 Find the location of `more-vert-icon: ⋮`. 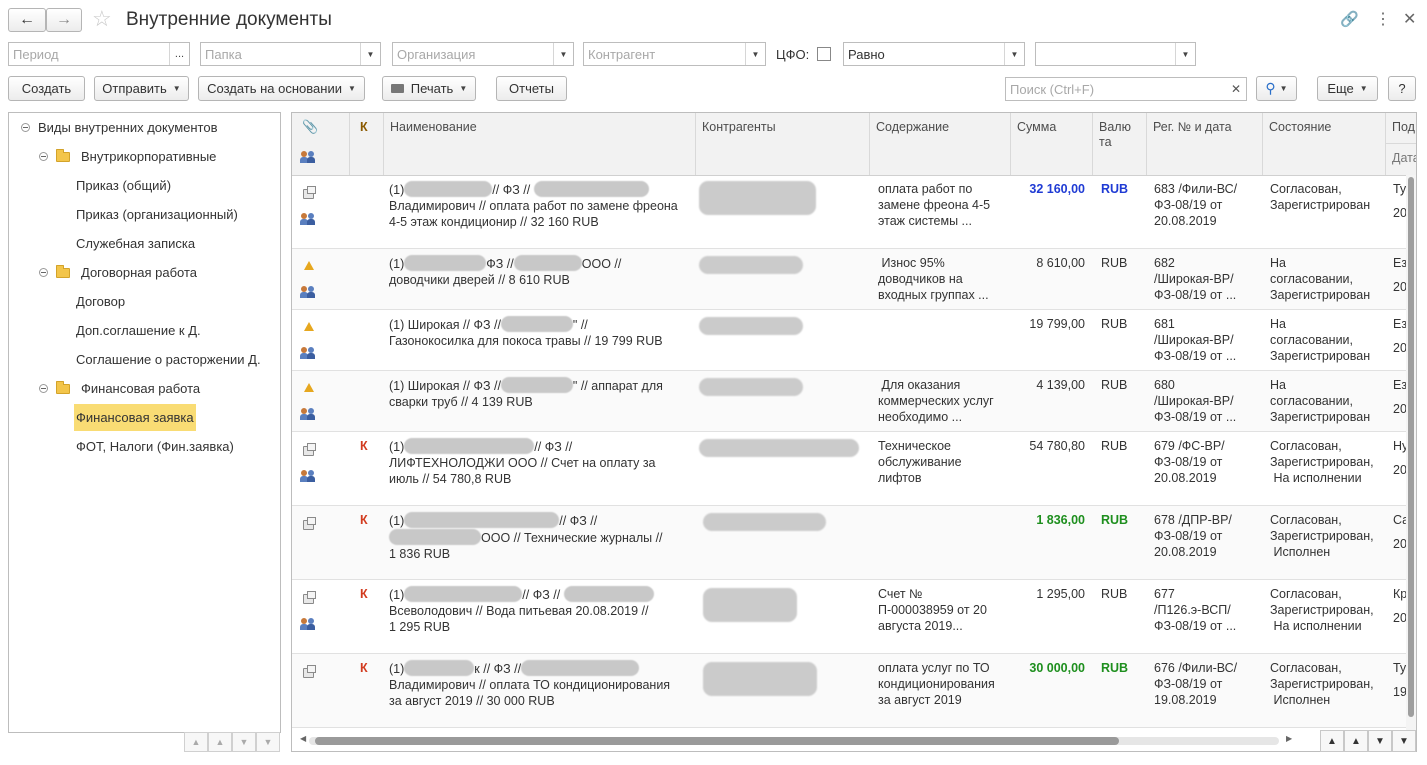

more-vert-icon: ⋮ is located at coordinates (1383, 19).